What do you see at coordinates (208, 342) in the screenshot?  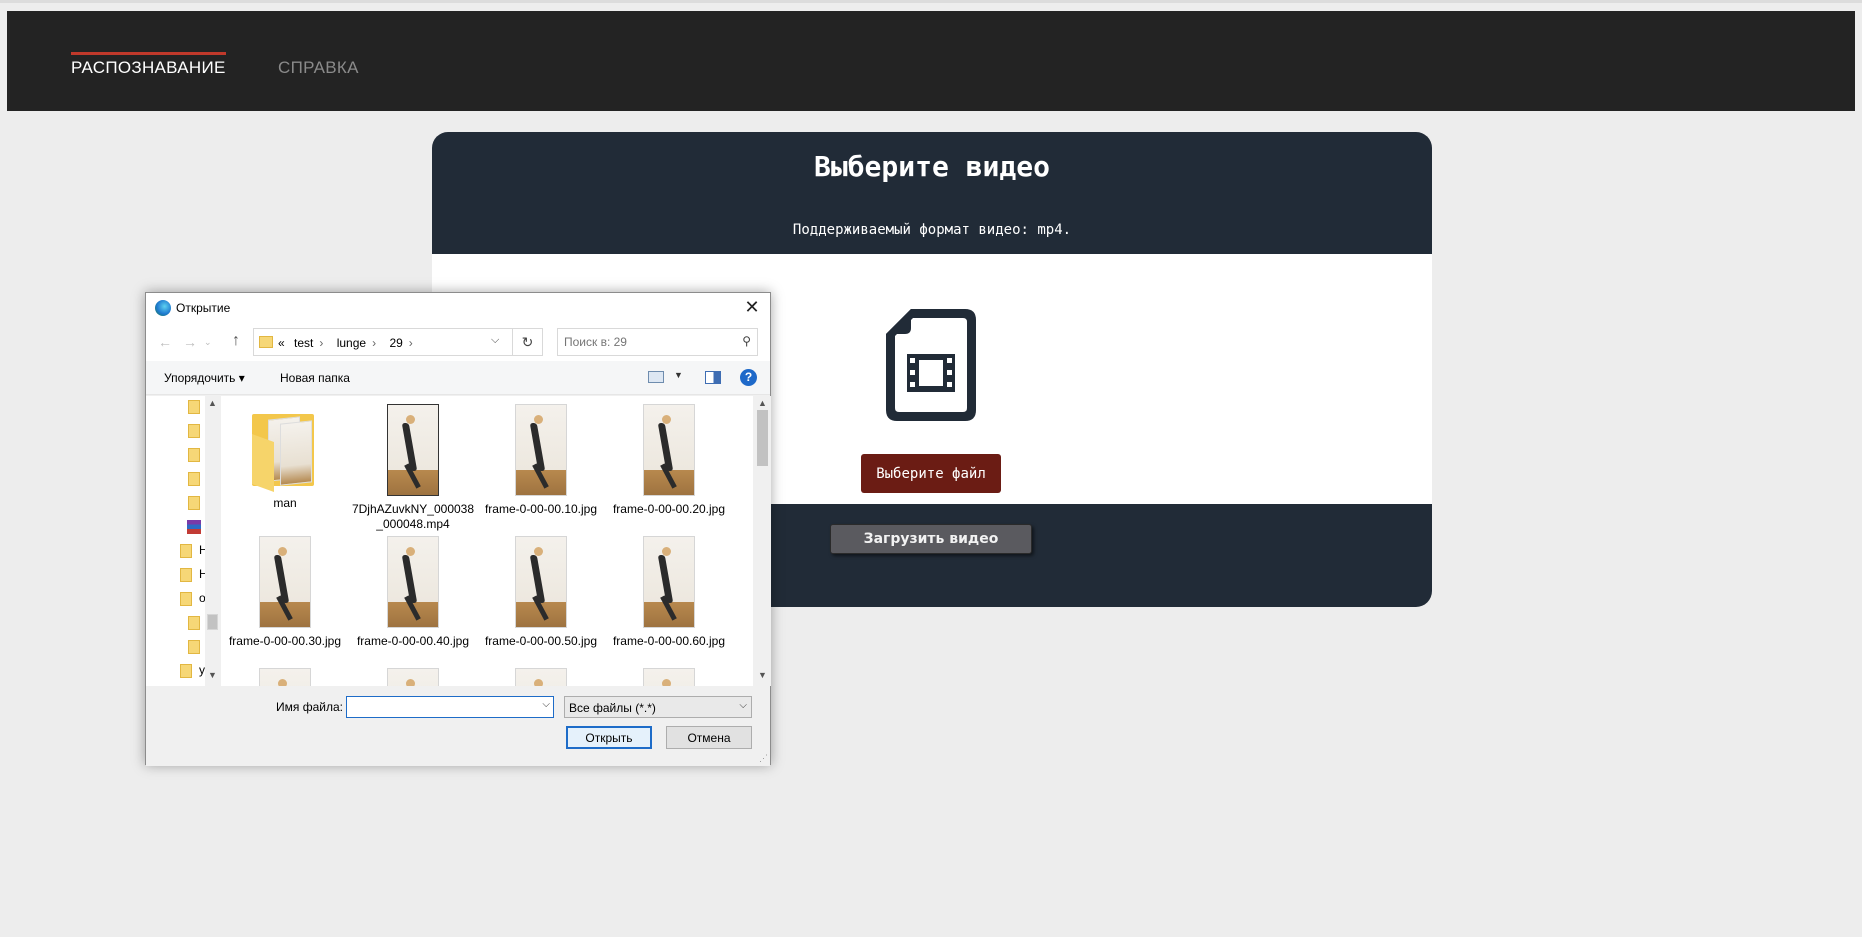 I see `recent-locations-chevron-icon: ⌄` at bounding box center [208, 342].